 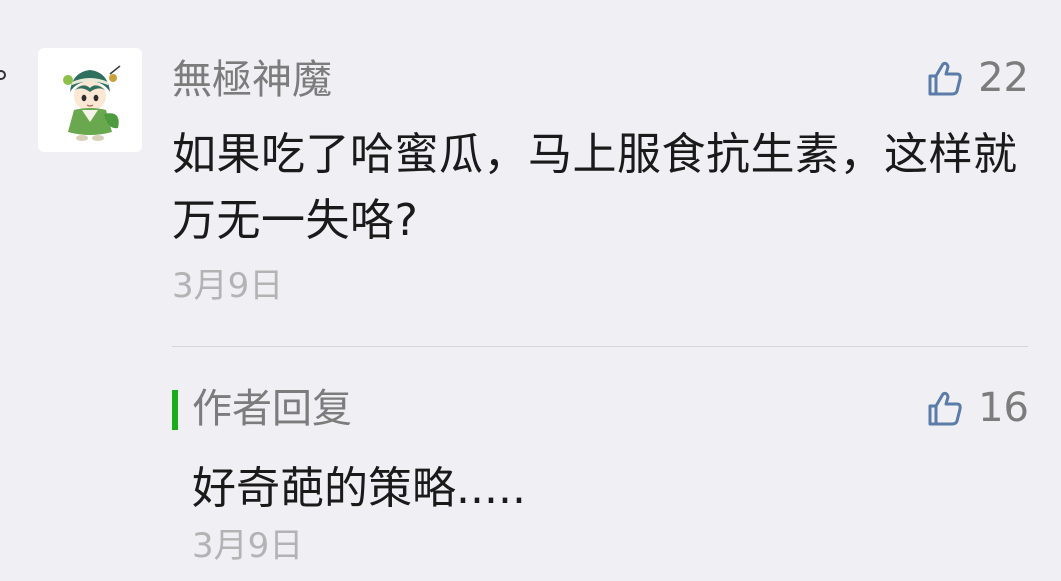 I want to click on avatar, so click(x=90, y=100).